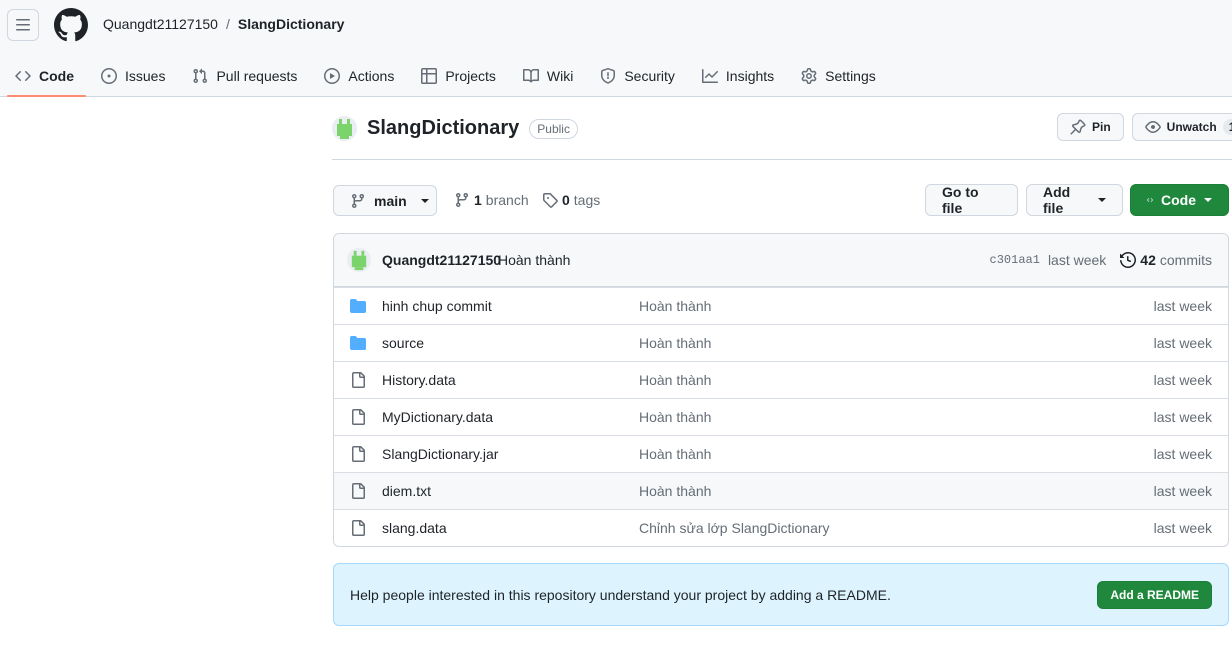 Image resolution: width=1232 pixels, height=667 pixels. Describe the element at coordinates (709, 76) in the screenshot. I see `graph-icon` at that location.